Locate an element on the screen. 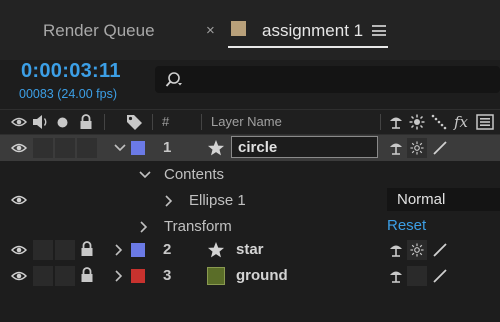 The image size is (500, 322). contents-row: Contents is located at coordinates (250, 174).